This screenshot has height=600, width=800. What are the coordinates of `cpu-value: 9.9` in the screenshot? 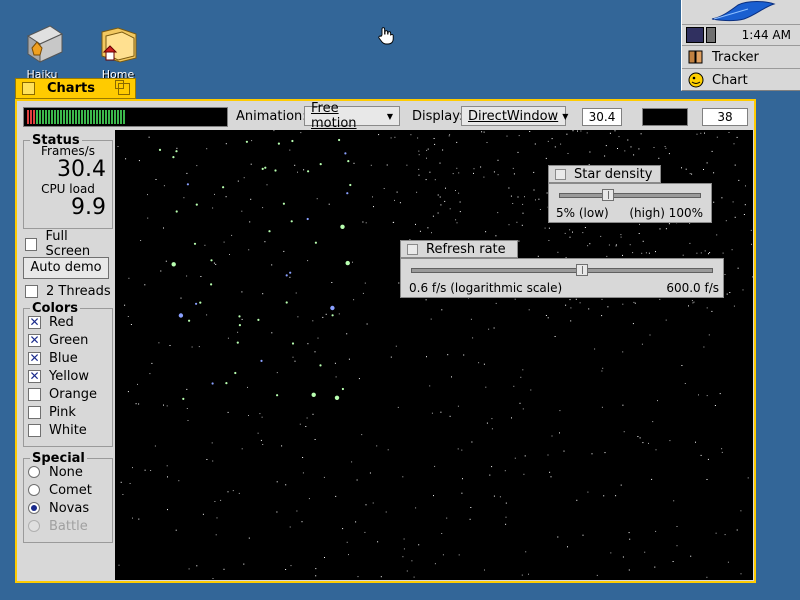 It's located at (88, 207).